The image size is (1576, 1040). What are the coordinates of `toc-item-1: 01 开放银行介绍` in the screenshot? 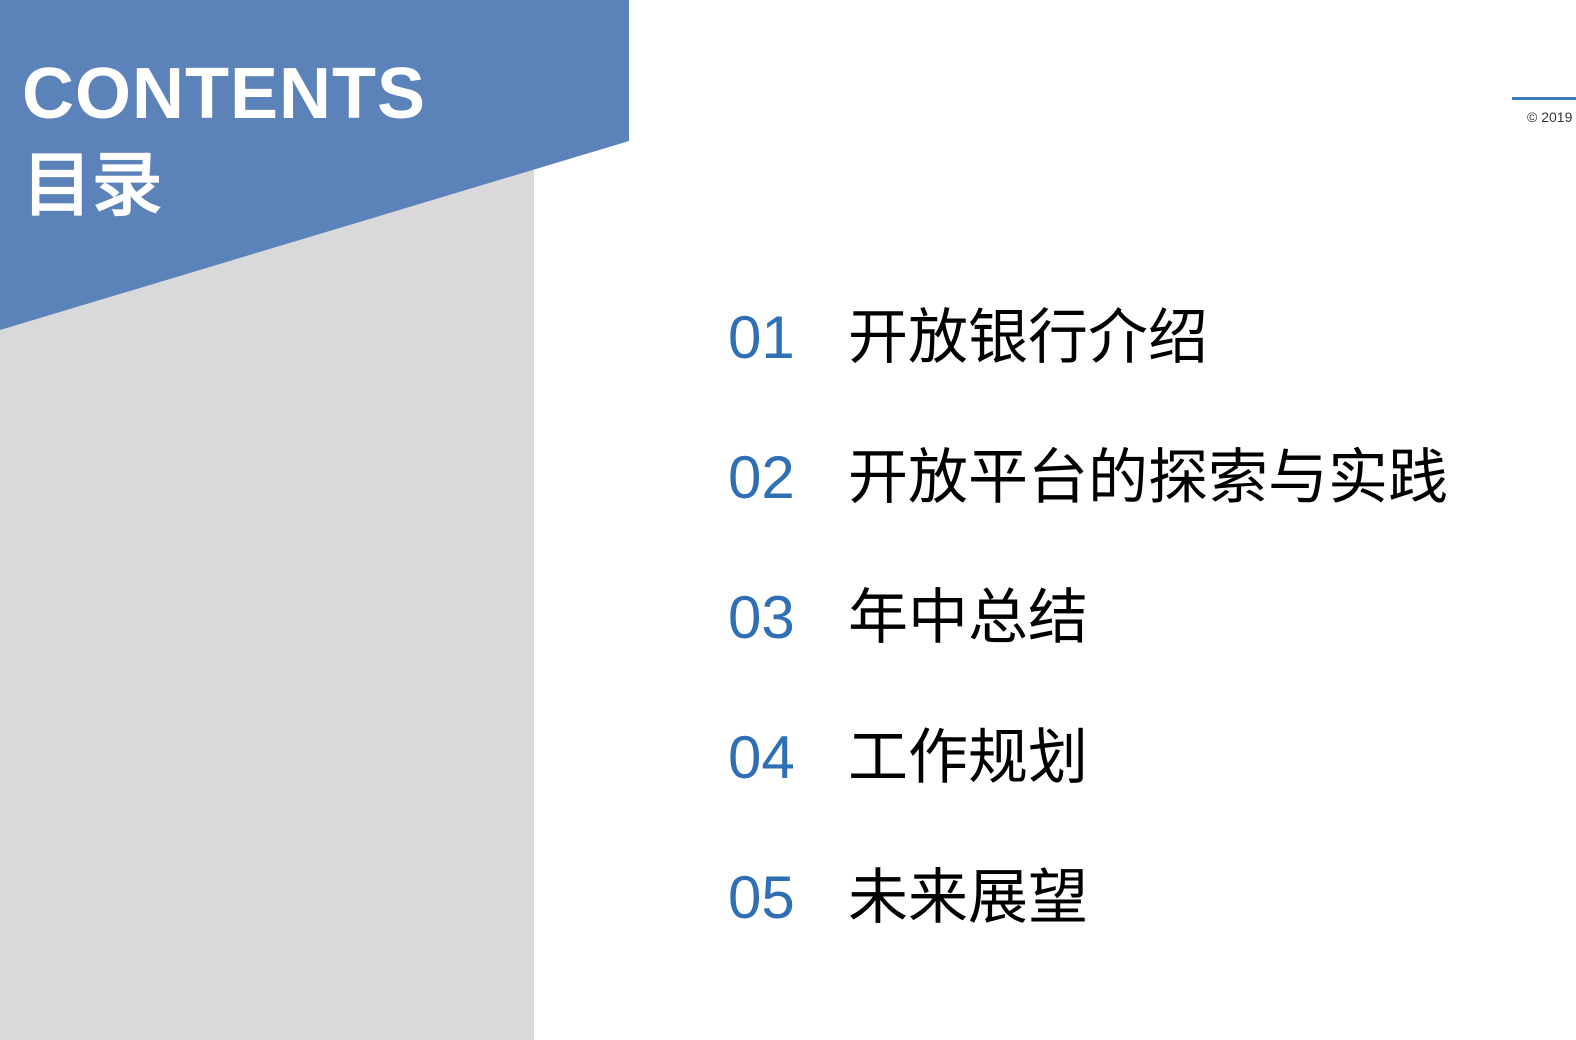 It's located at (968, 338).